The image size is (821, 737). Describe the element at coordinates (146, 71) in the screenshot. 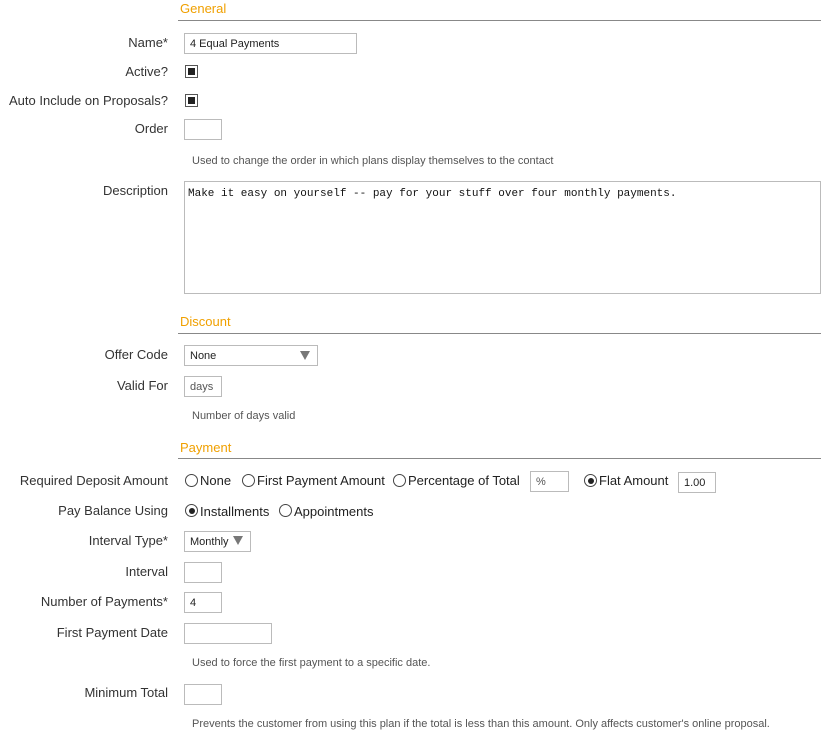

I see `active-label: Active?` at that location.